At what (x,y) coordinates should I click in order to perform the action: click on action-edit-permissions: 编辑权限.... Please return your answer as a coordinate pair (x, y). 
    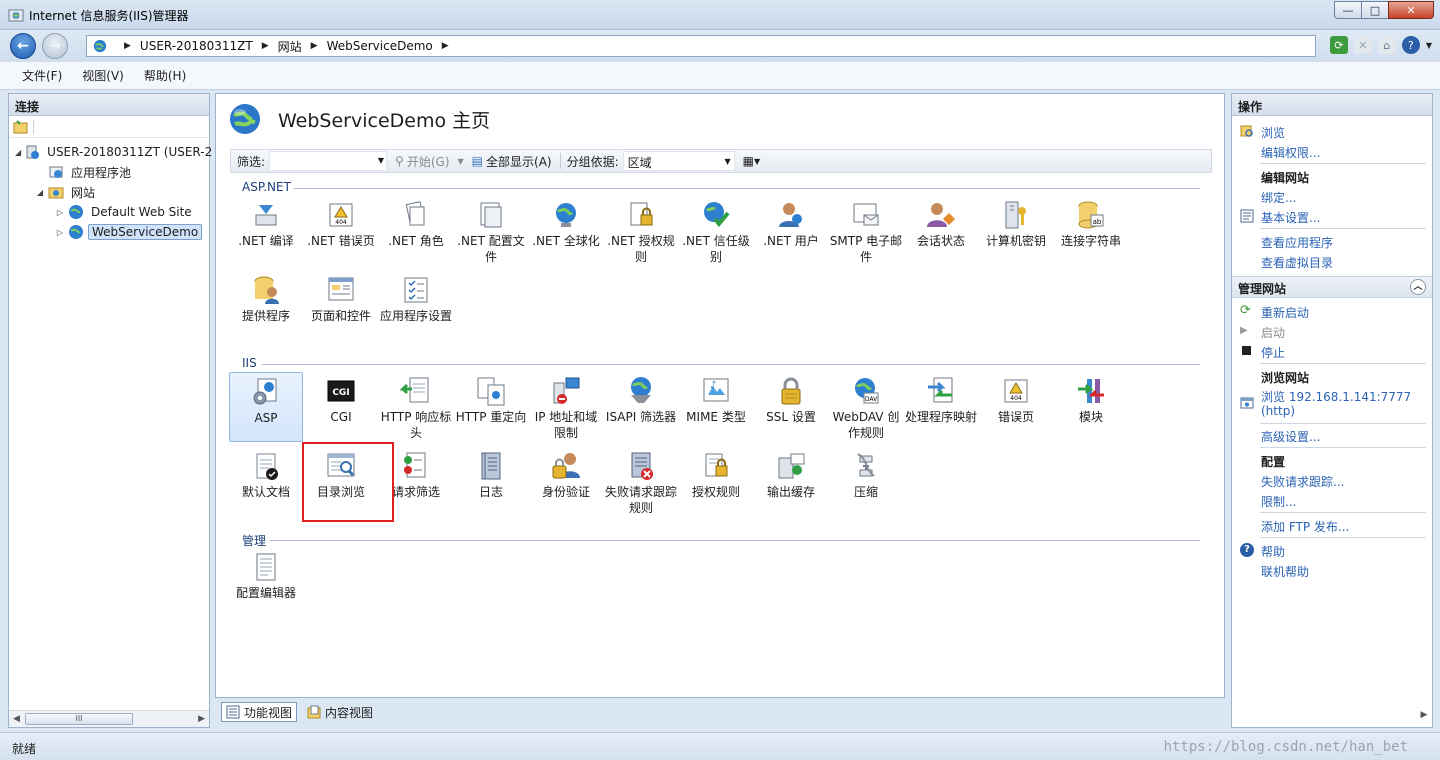
    Looking at the image, I should click on (1290, 152).